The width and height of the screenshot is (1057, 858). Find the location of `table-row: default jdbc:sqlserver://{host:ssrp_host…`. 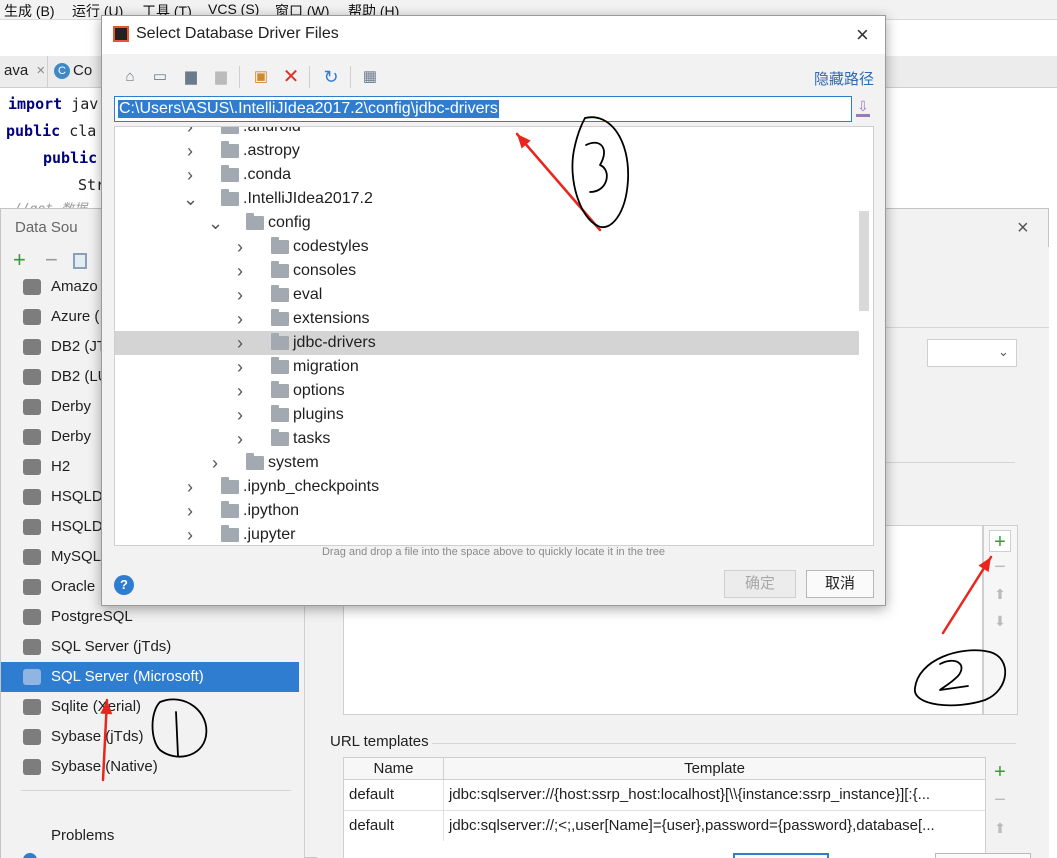

table-row: default jdbc:sqlserver://{host:ssrp_host… is located at coordinates (664, 795).